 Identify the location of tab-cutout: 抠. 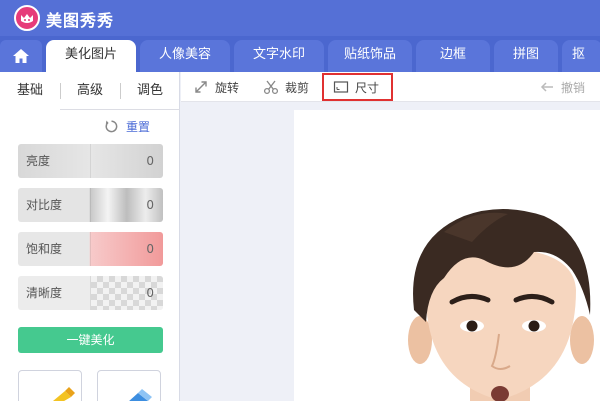
(581, 56).